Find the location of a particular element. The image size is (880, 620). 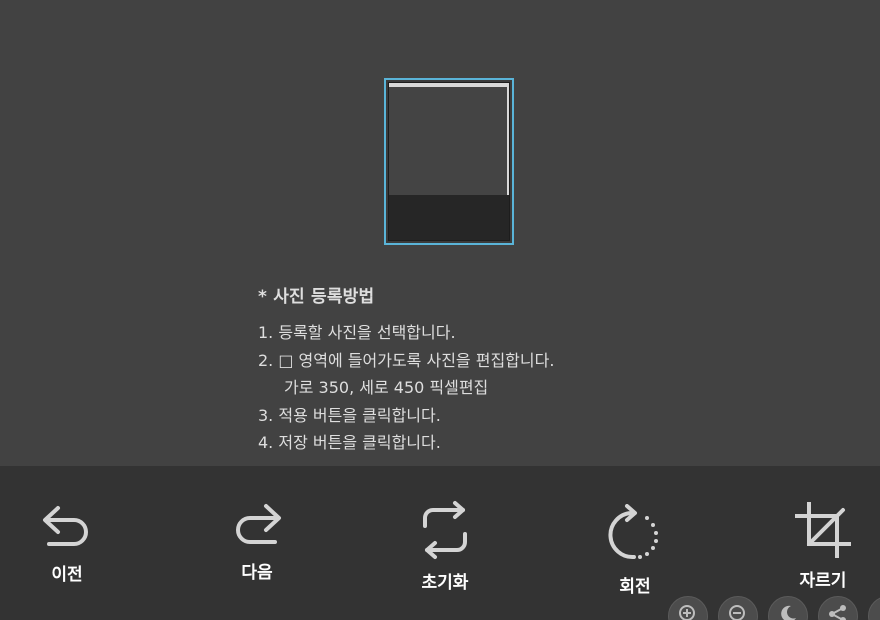

night-mode-button is located at coordinates (788, 608).